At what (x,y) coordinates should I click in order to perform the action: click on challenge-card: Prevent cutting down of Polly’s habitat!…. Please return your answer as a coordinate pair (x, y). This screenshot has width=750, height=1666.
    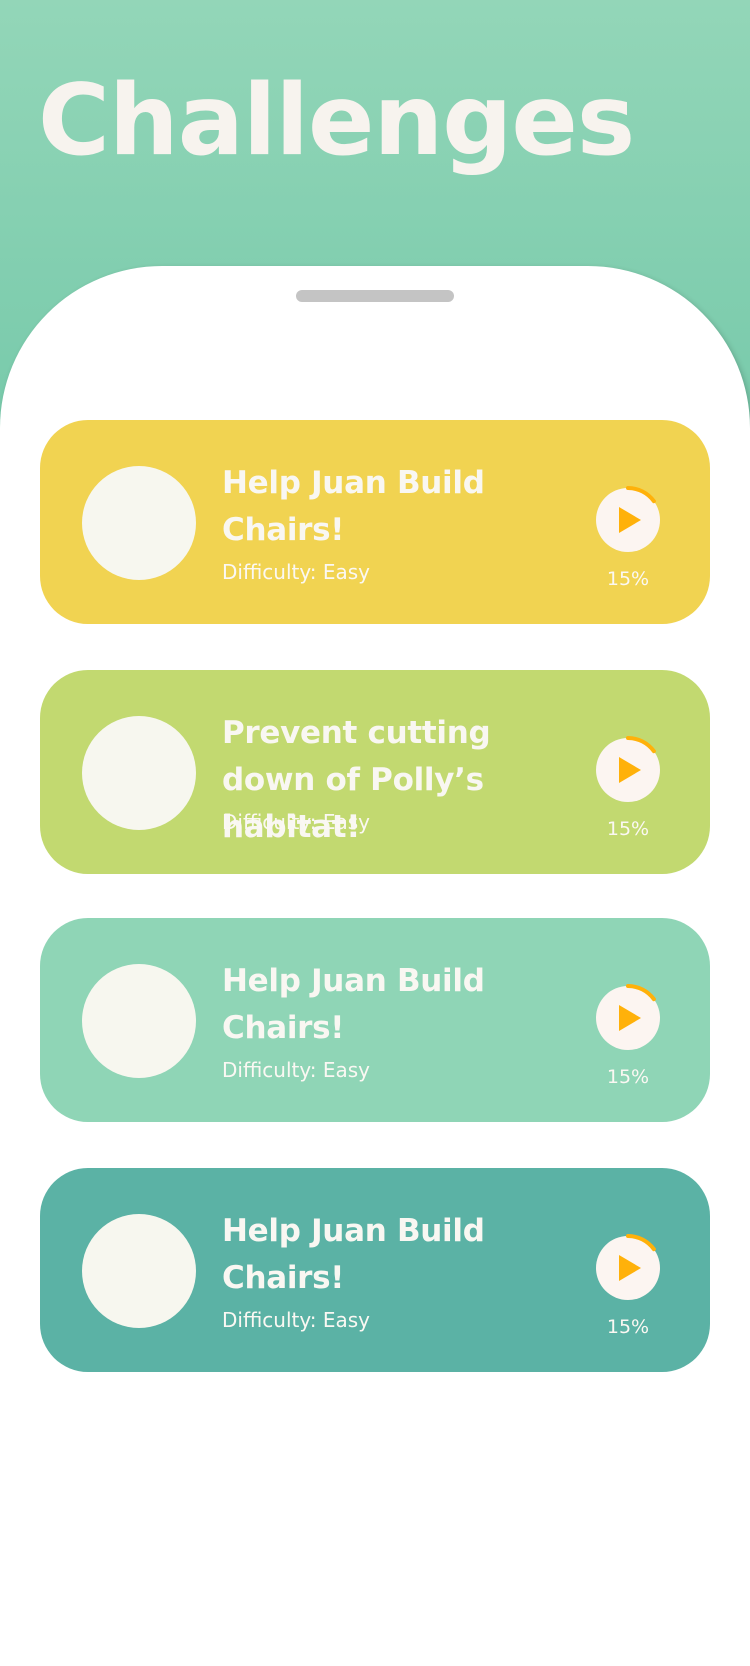
    Looking at the image, I should click on (375, 772).